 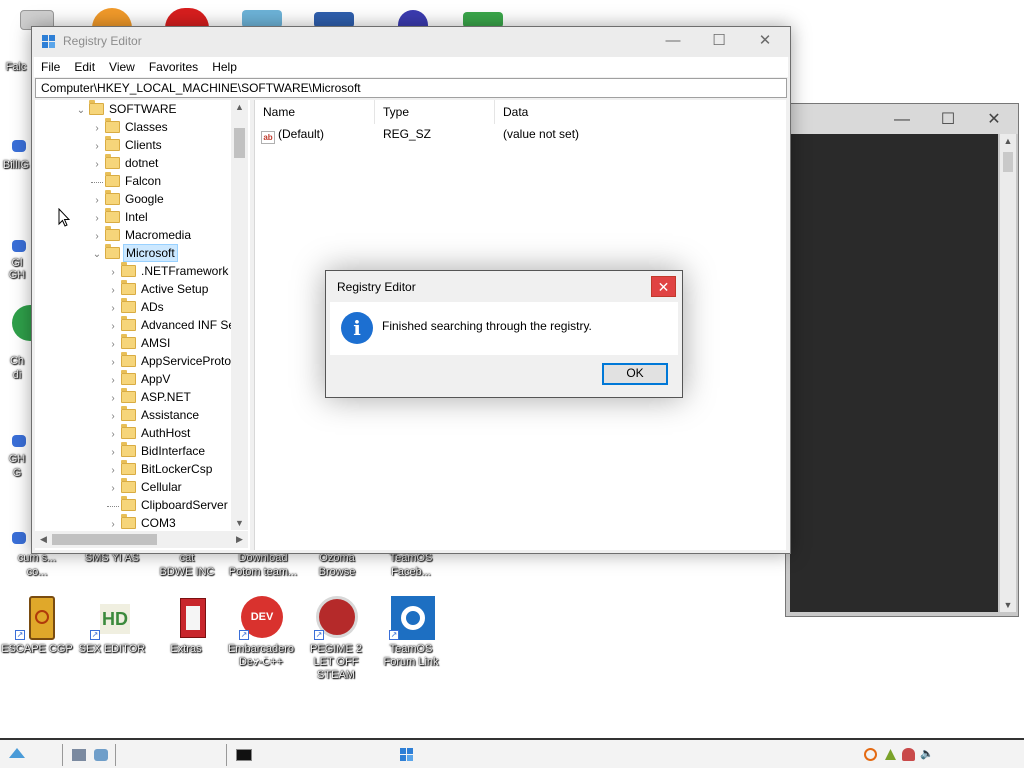 I want to click on tree-node: Falcon, so click(x=127, y=181).